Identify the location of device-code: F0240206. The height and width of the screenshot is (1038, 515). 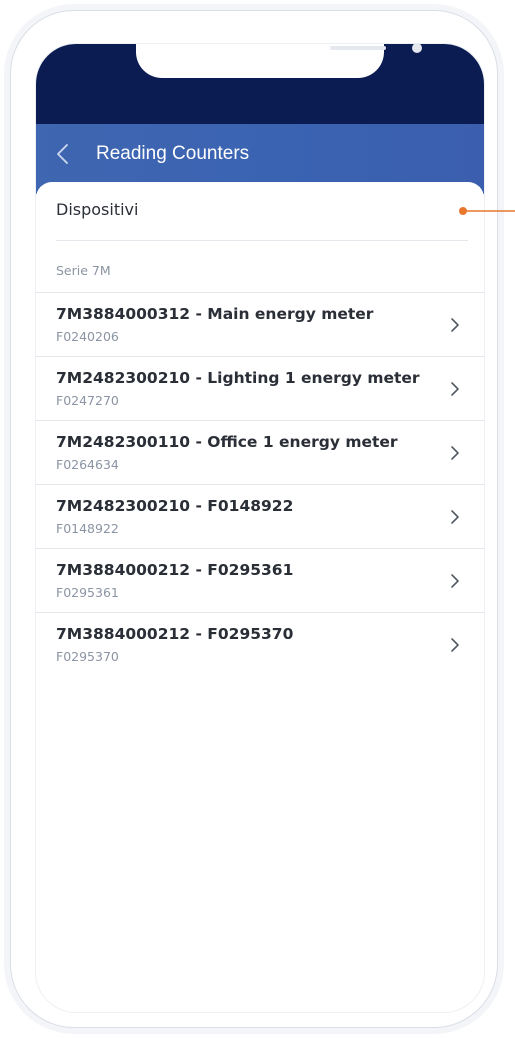
(87, 336).